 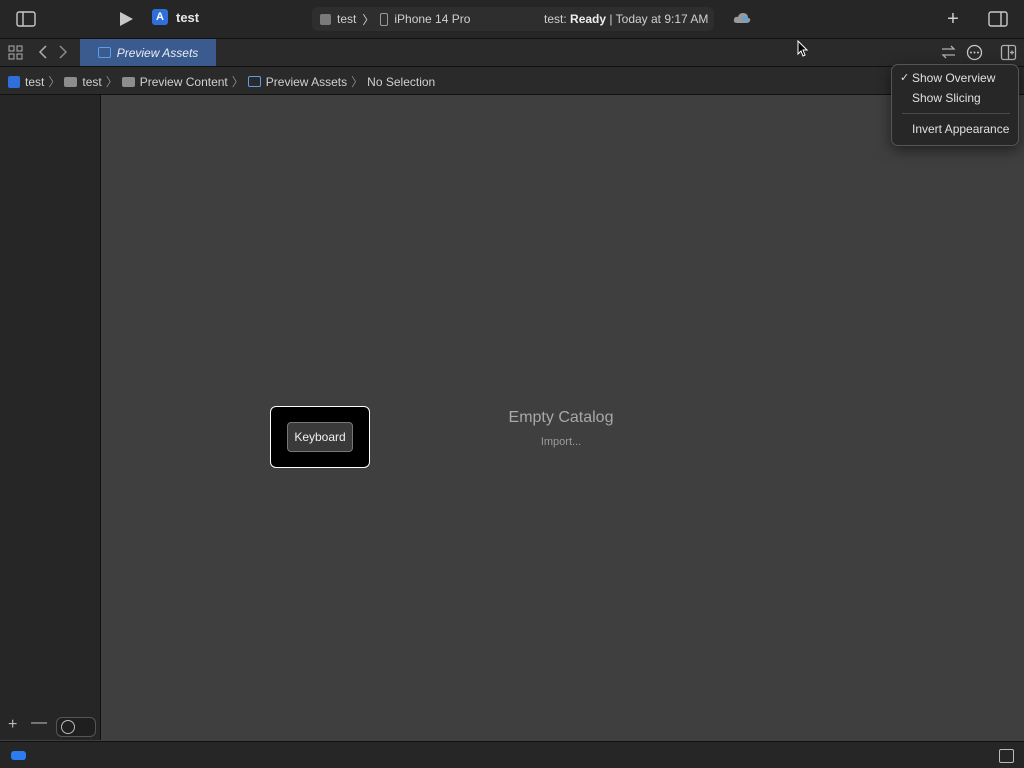 I want to click on add-asset-button: +, so click(x=12, y=725).